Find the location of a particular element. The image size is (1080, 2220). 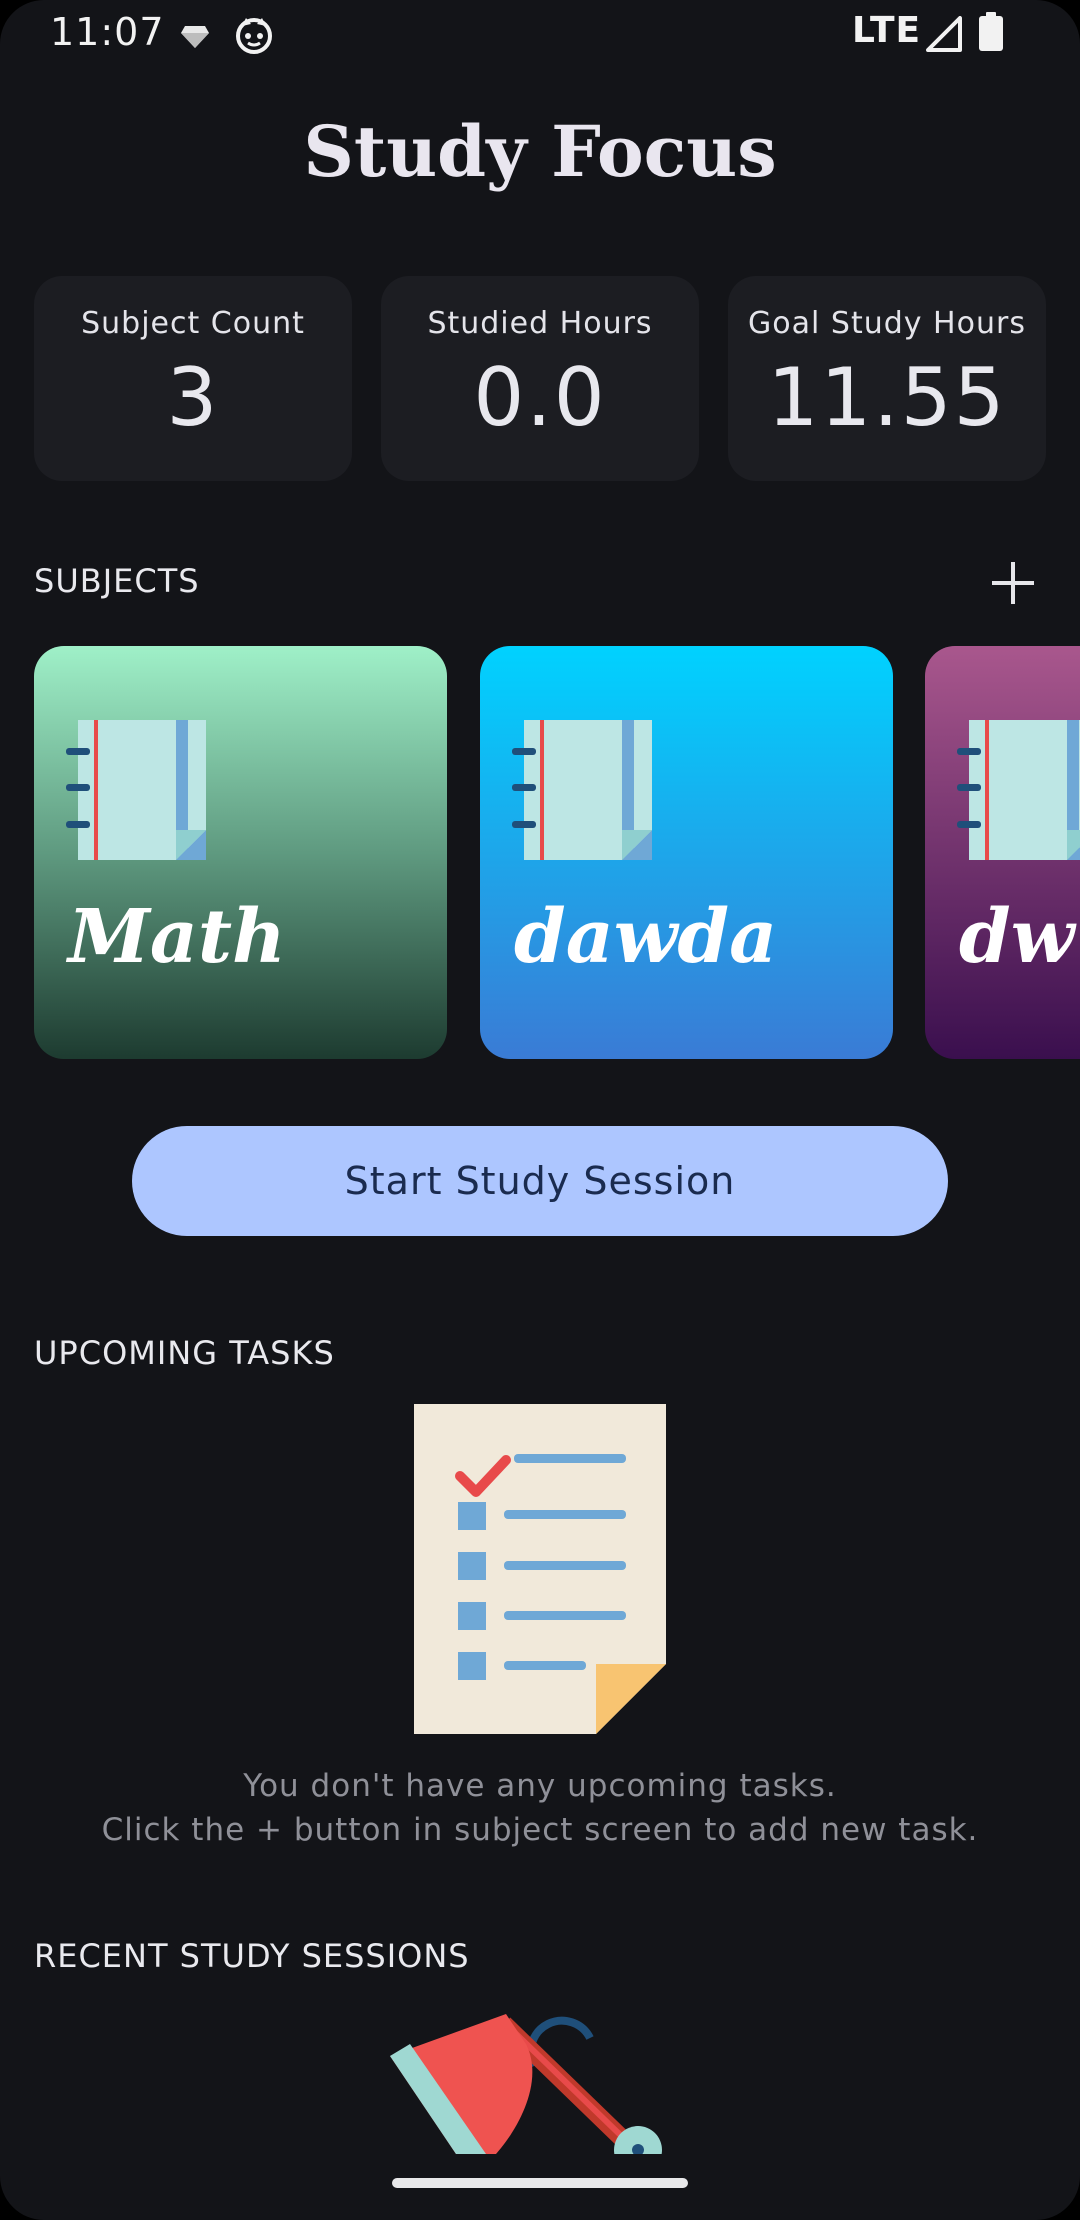

cat-notification-icon is located at coordinates (254, 36).